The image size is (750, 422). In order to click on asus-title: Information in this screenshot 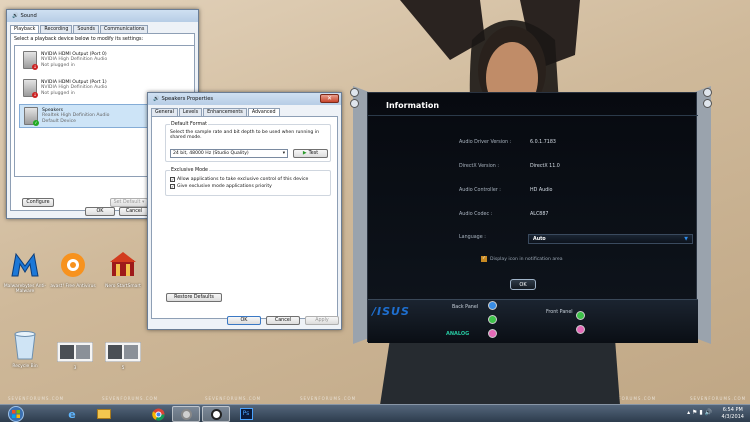, I will do `click(413, 105)`.